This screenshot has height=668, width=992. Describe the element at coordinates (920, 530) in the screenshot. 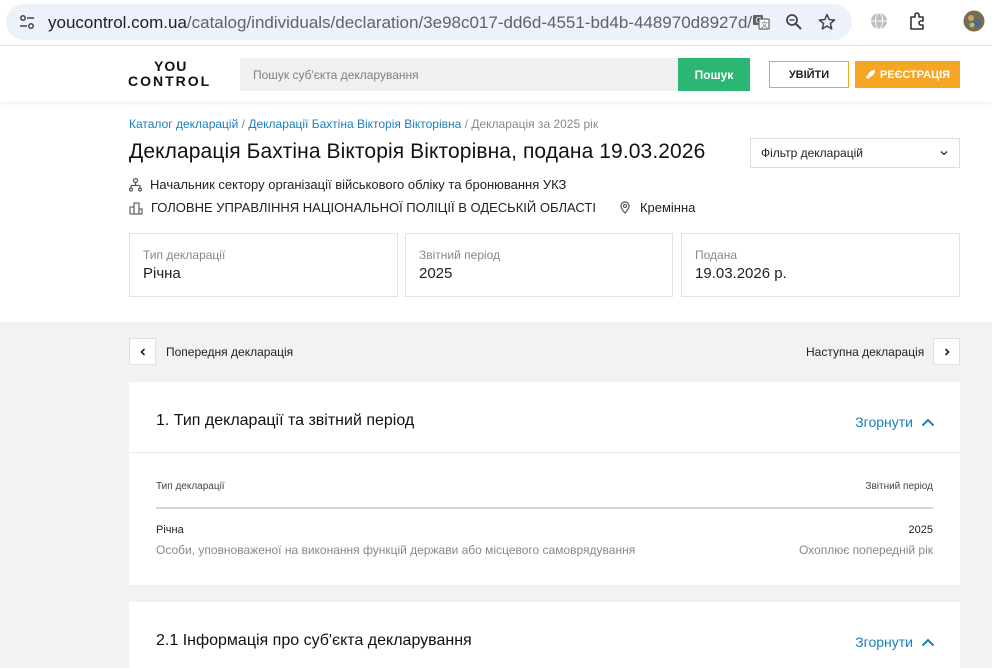

I see `reporting-period-value: 2025` at that location.